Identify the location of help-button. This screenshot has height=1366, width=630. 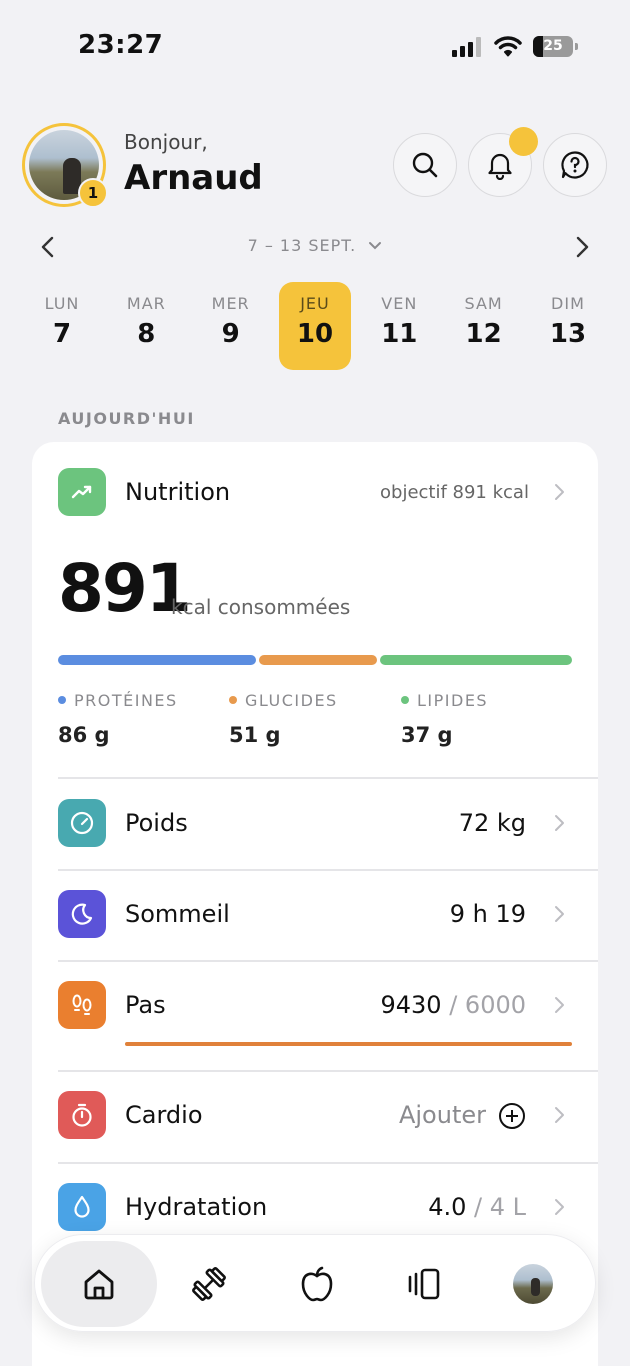
(575, 165).